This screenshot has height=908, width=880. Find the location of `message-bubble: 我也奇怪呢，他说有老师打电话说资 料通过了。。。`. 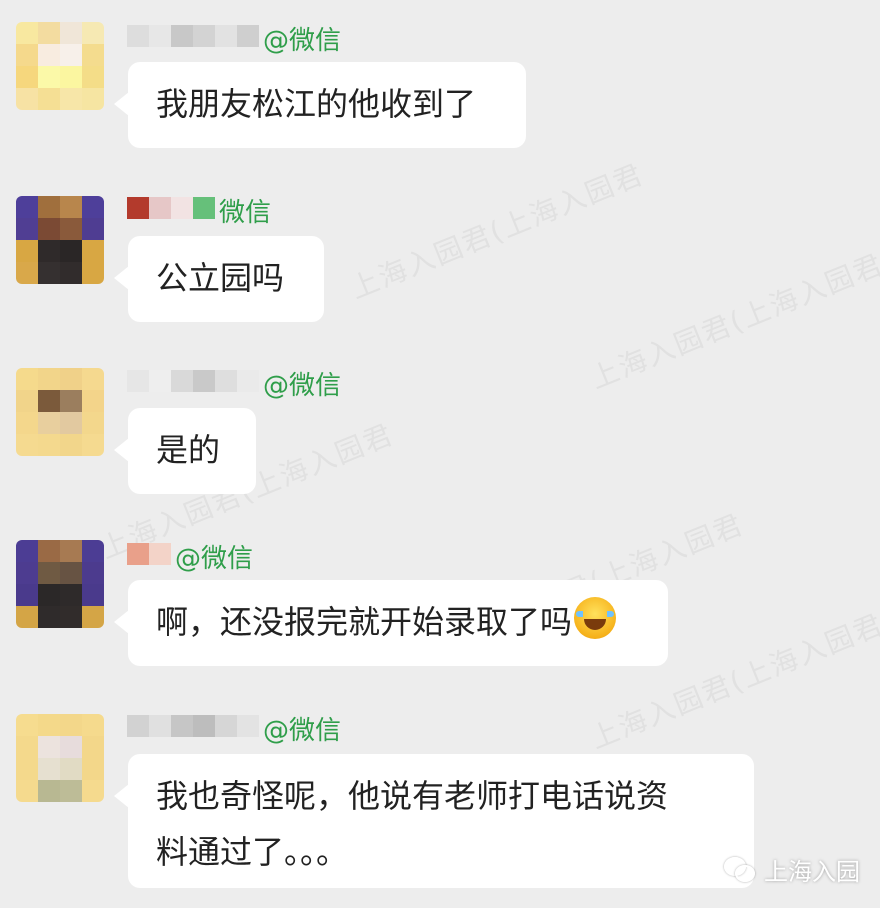

message-bubble: 我也奇怪呢，他说有老师打电话说资 料通过了。。。 is located at coordinates (434, 821).